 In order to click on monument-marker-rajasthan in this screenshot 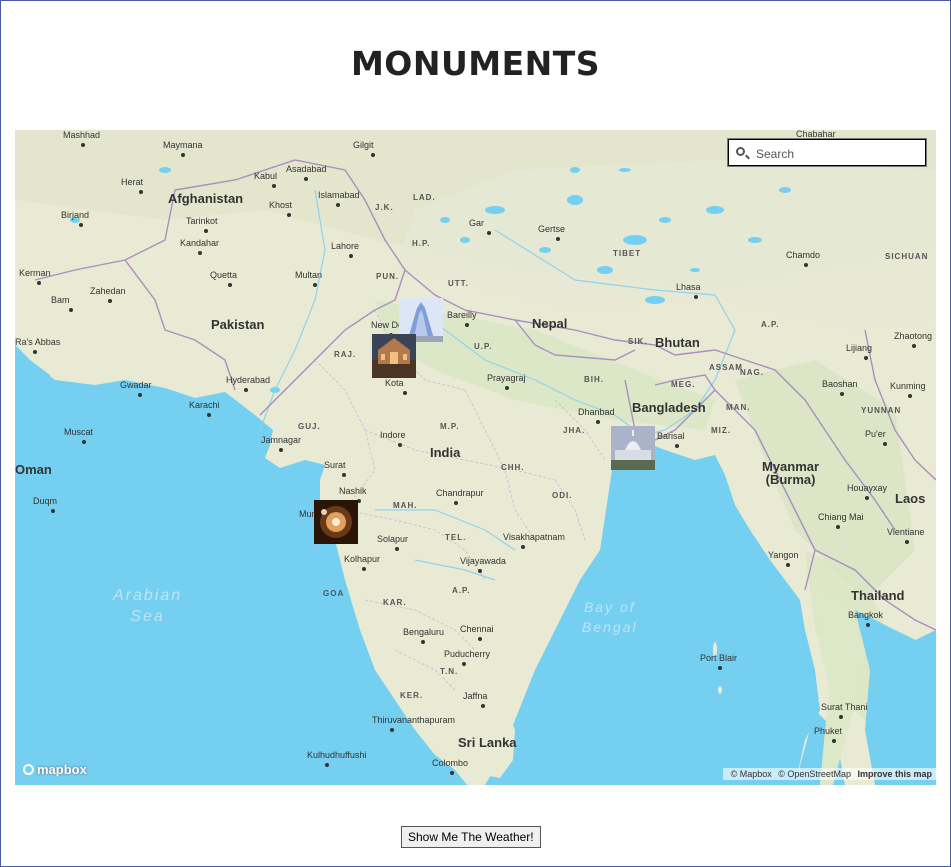, I will do `click(394, 356)`.